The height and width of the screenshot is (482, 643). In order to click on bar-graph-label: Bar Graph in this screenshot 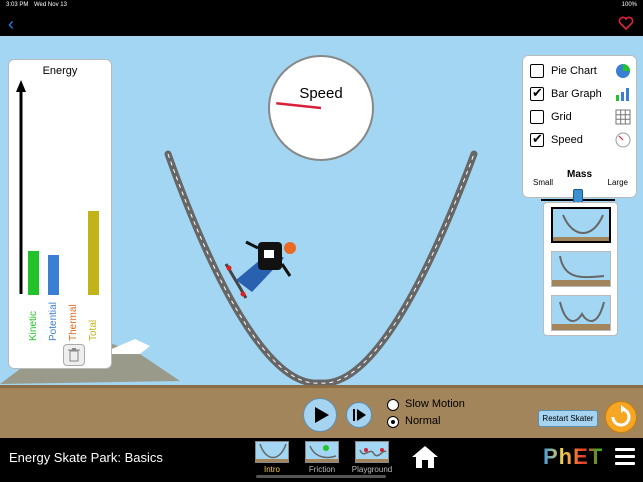, I will do `click(576, 94)`.